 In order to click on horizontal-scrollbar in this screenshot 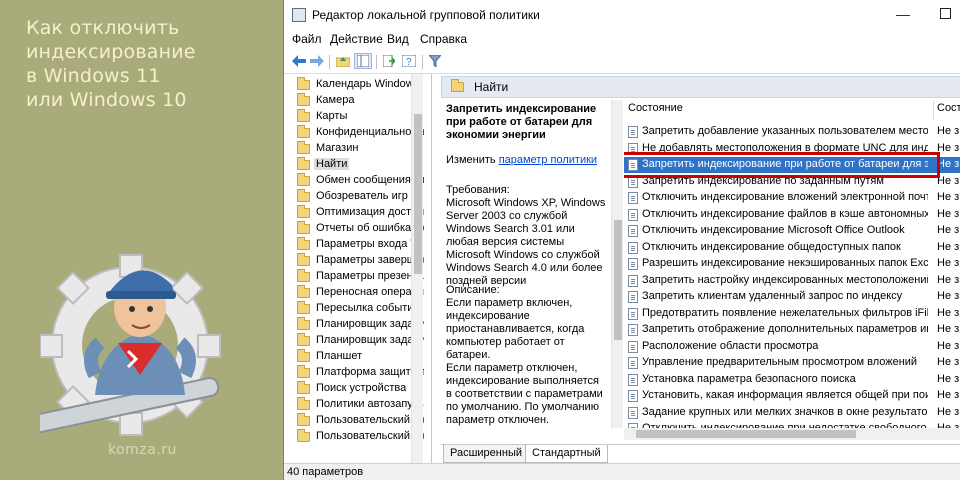, I will do `click(792, 434)`.